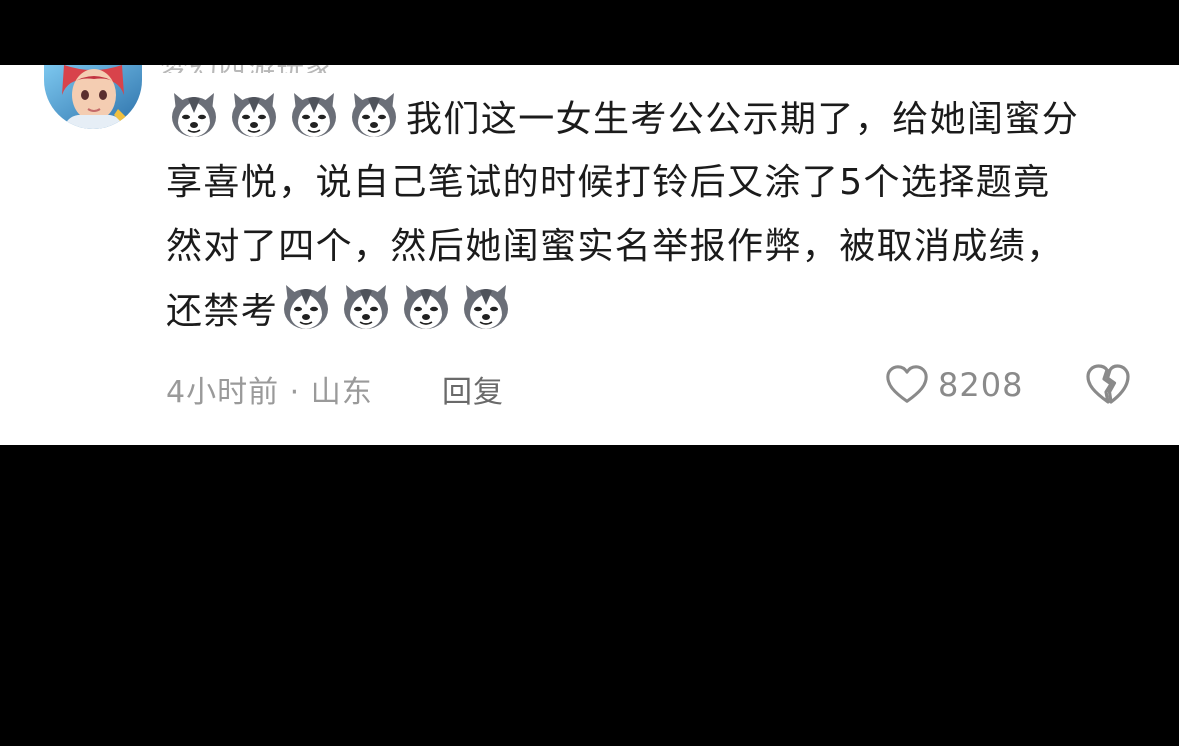 The height and width of the screenshot is (746, 1179). What do you see at coordinates (93, 97) in the screenshot?
I see `avatar` at bounding box center [93, 97].